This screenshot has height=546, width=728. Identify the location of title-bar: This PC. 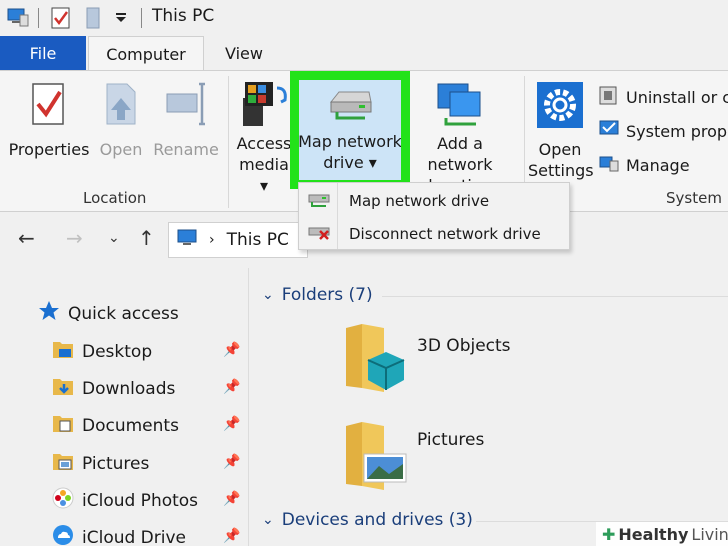
(364, 18).